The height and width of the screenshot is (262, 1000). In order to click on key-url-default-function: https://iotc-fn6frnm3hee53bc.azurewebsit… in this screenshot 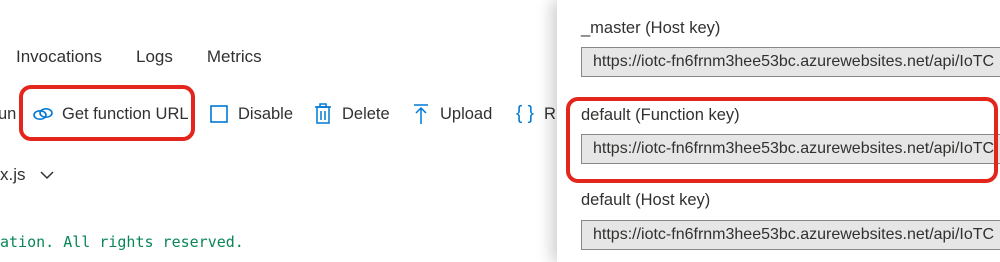, I will do `click(790, 149)`.